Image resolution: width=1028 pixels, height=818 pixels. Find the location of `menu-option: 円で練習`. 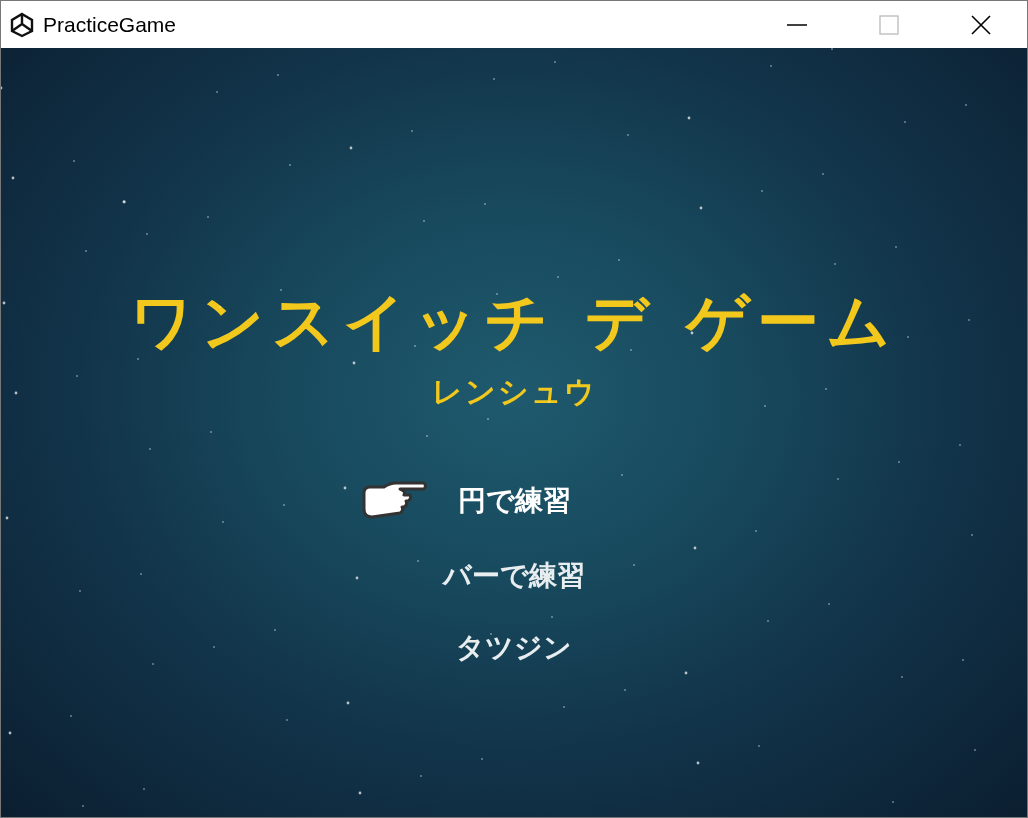

menu-option: 円で練習 is located at coordinates (514, 501).